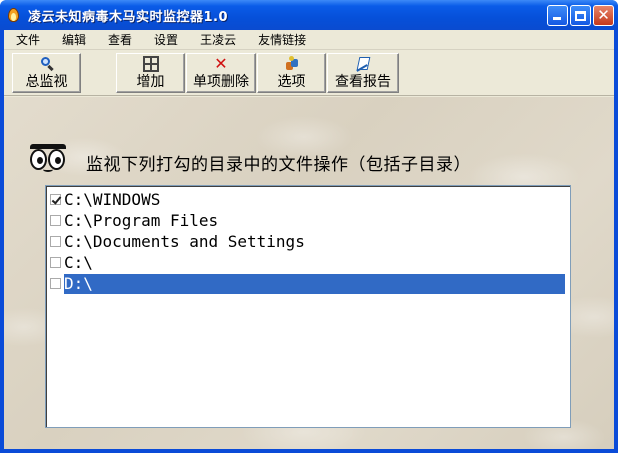 This screenshot has width=618, height=453. Describe the element at coordinates (307, 262) in the screenshot. I see `directory-row: C:\` at that location.